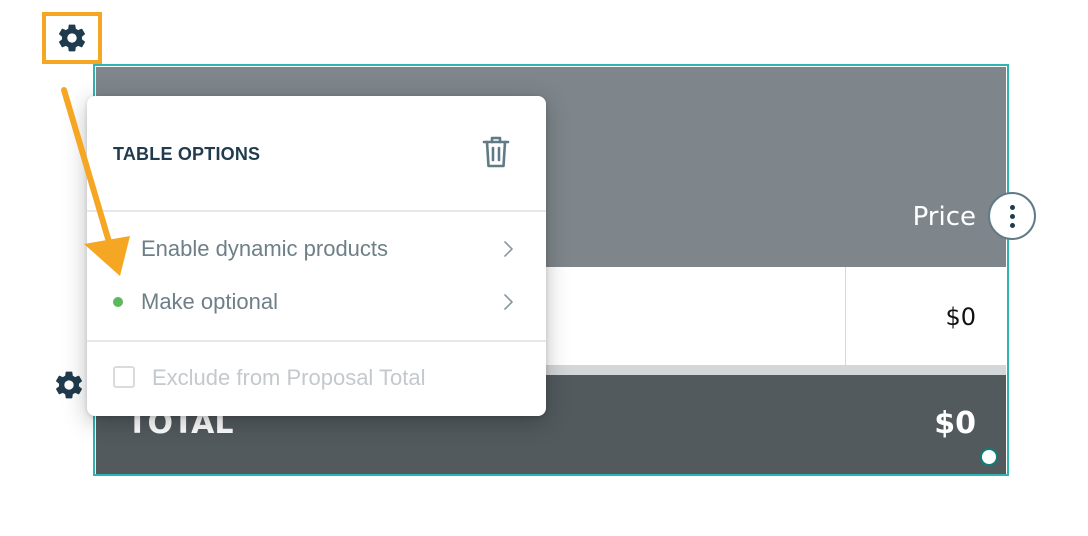  Describe the element at coordinates (265, 248) in the screenshot. I see `menu-item-label: Enable dynamic products` at that location.